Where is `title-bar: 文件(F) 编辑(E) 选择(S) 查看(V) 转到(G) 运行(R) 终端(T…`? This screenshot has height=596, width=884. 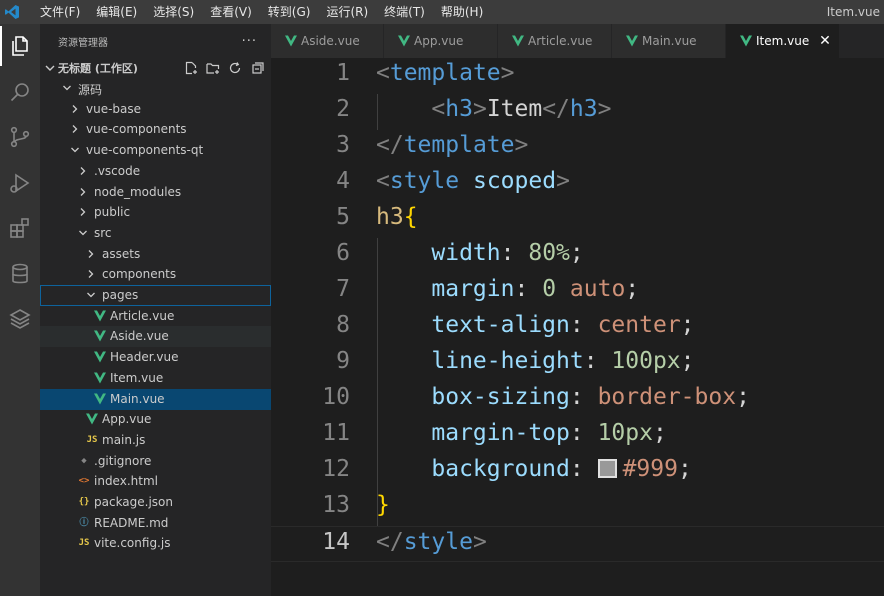
title-bar: 文件(F) 编辑(E) 选择(S) 查看(V) 转到(G) 运行(R) 终端(T… is located at coordinates (442, 12).